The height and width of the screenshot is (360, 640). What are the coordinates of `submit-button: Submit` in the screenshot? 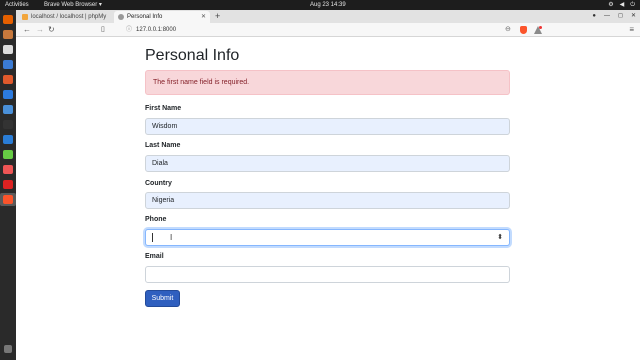 It's located at (162, 298).